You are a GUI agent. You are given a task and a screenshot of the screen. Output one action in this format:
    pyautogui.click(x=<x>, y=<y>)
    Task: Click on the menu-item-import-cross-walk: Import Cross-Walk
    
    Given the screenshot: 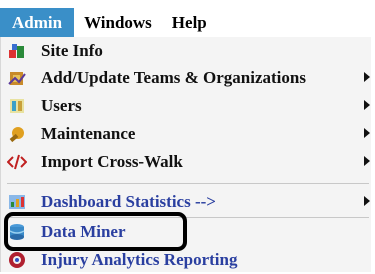 What is the action you would take?
    pyautogui.click(x=186, y=162)
    